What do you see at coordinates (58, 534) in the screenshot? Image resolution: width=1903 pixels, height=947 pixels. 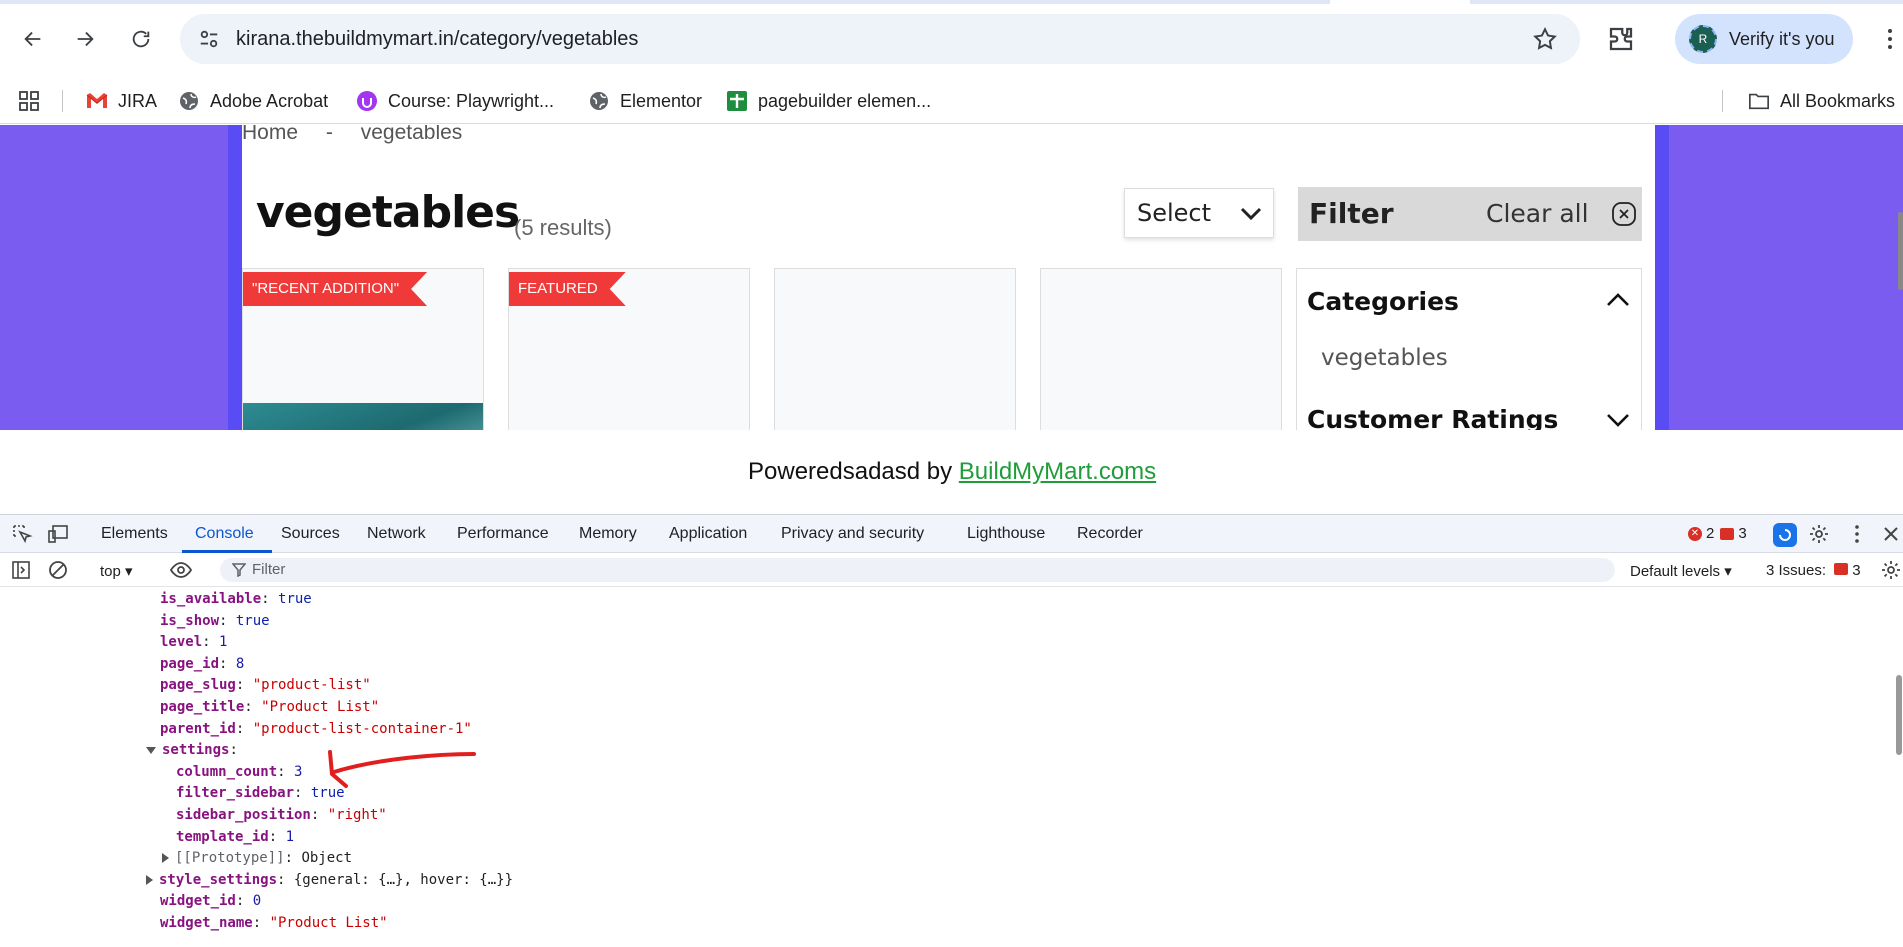 I see `device-toolbar-icon` at bounding box center [58, 534].